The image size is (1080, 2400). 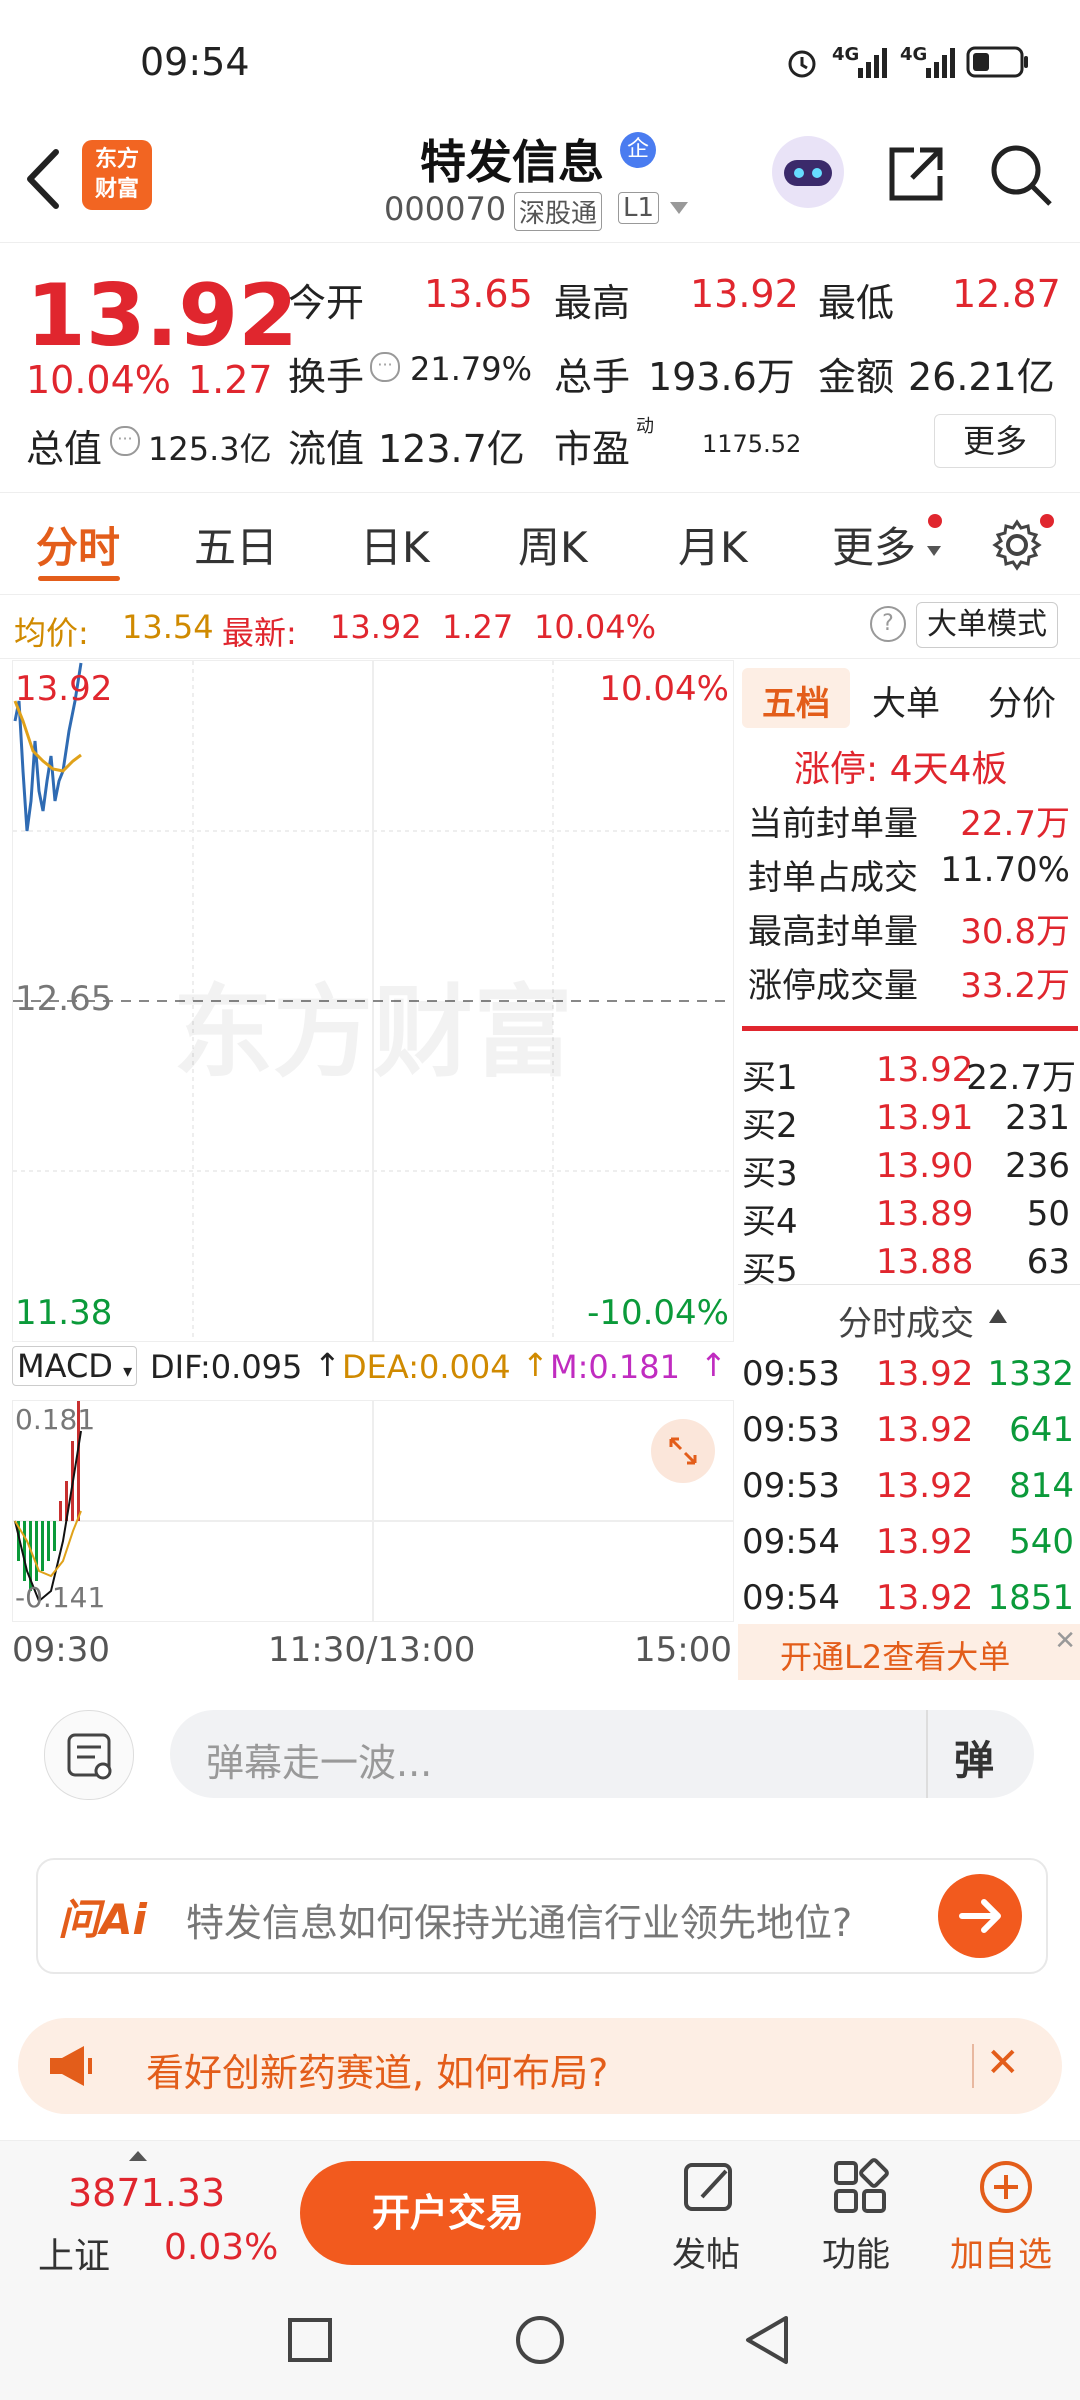 I want to click on chart-bottom-percent: -10.04%, so click(x=658, y=1313).